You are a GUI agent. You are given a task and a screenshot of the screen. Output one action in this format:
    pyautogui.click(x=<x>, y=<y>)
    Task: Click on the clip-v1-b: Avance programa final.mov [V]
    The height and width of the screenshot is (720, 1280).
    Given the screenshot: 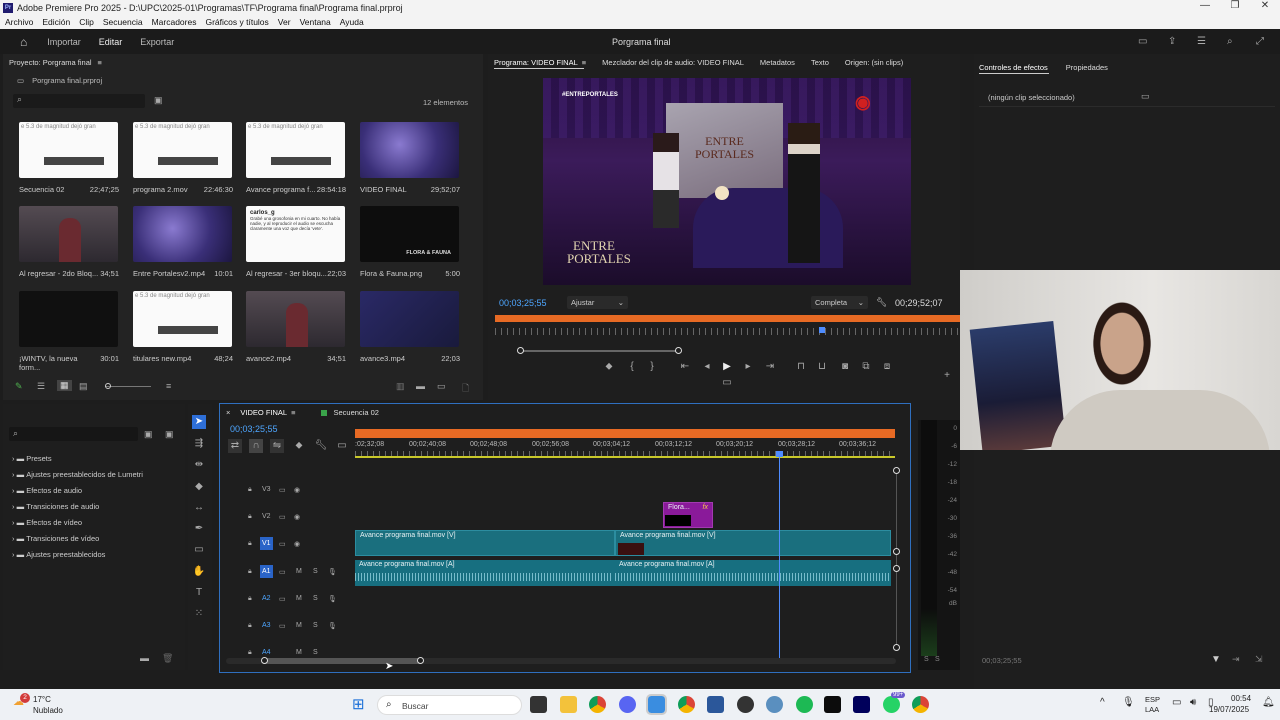 What is the action you would take?
    pyautogui.click(x=753, y=543)
    